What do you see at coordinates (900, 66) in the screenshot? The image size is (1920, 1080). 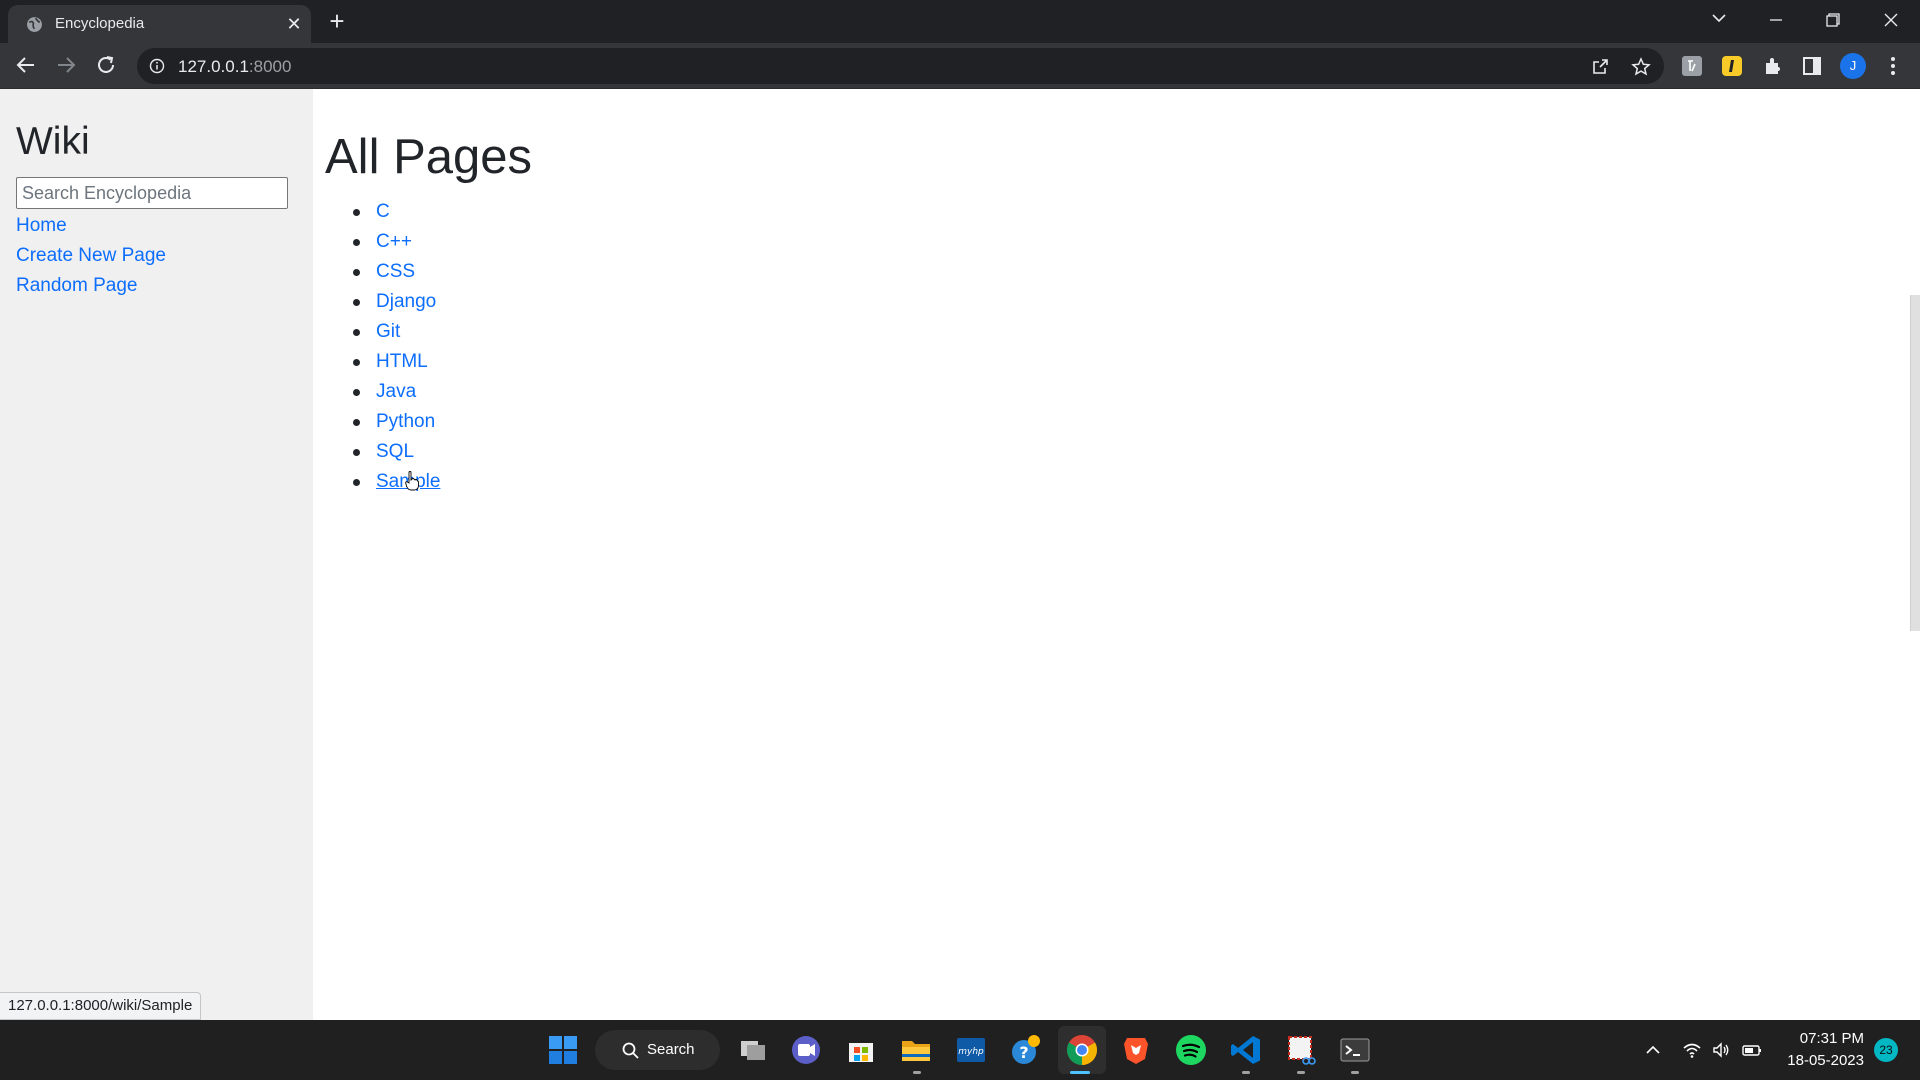 I see `address-bar: 127.0.0.1:8000` at bounding box center [900, 66].